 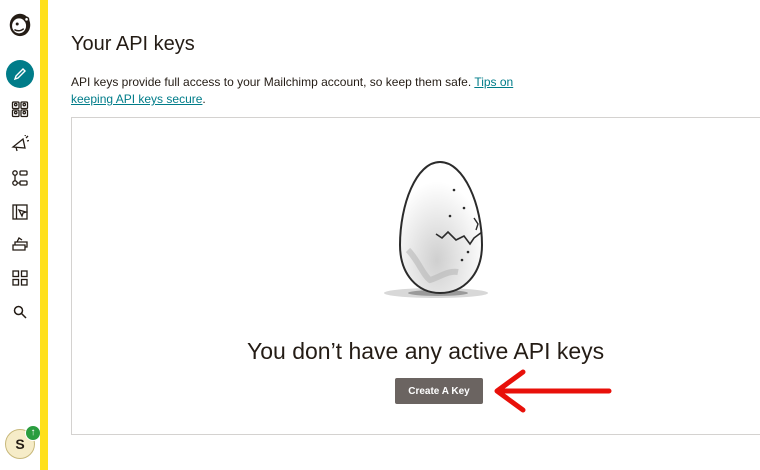 I want to click on accent-rail, so click(x=44, y=235).